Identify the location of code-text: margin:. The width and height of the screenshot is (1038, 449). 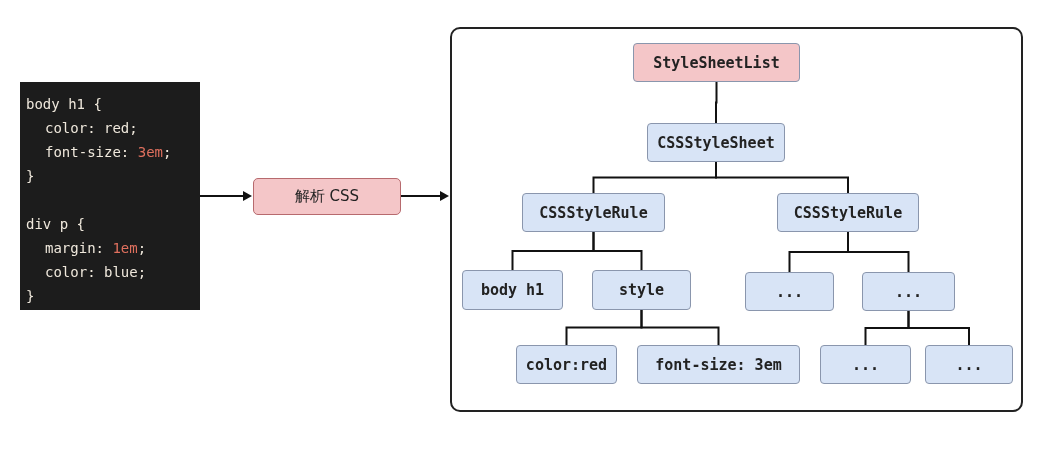
(75, 248).